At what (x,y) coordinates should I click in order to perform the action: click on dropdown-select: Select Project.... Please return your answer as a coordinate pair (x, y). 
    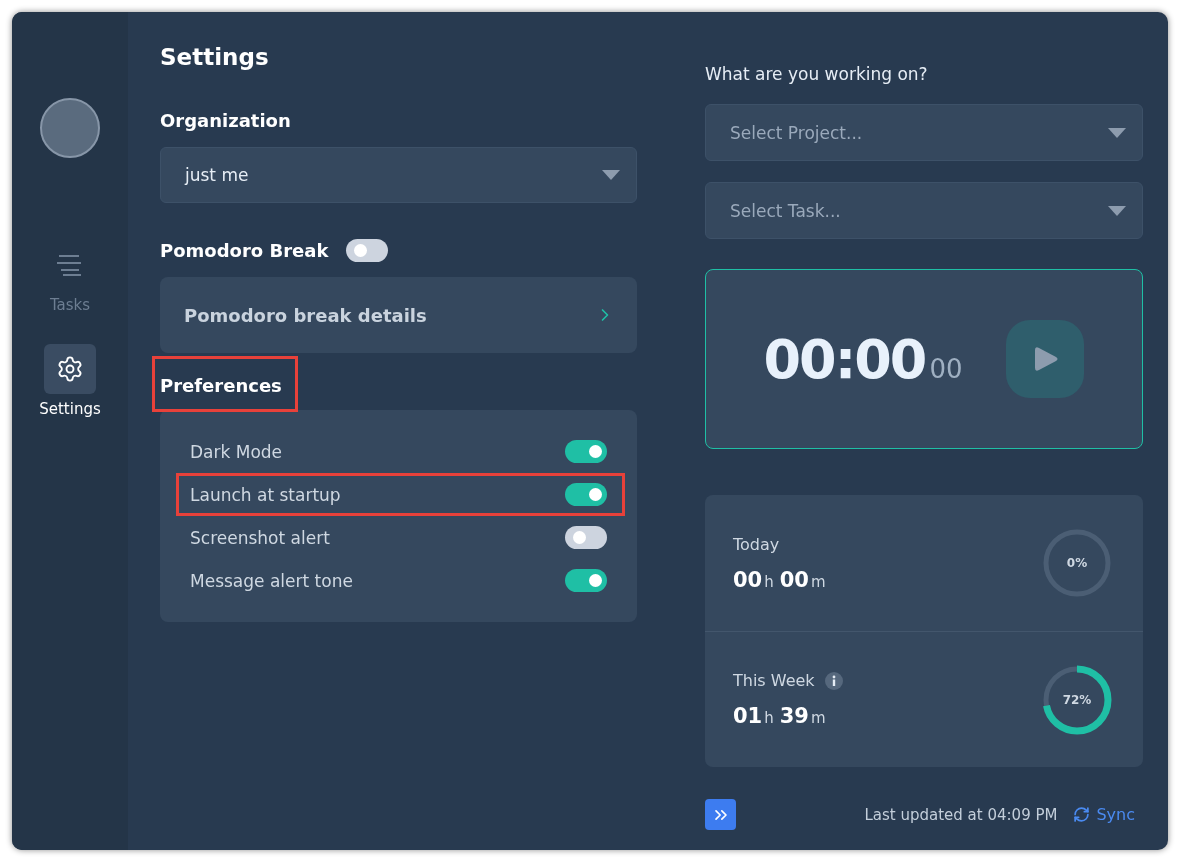
    Looking at the image, I should click on (924, 132).